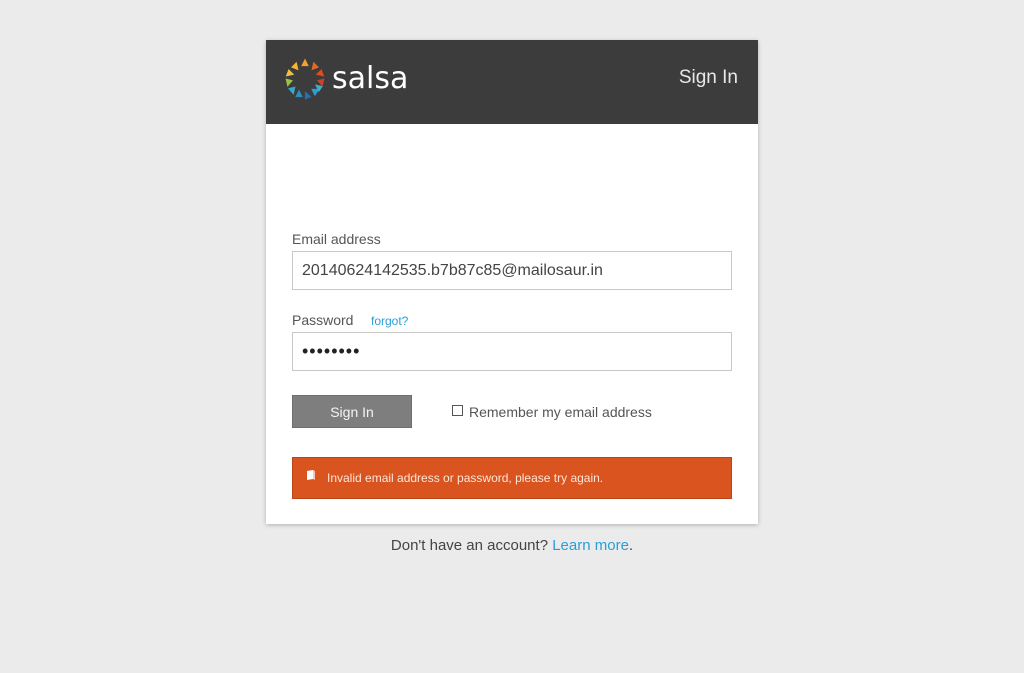  I want to click on remember-email-option: Remember my email address, so click(552, 412).